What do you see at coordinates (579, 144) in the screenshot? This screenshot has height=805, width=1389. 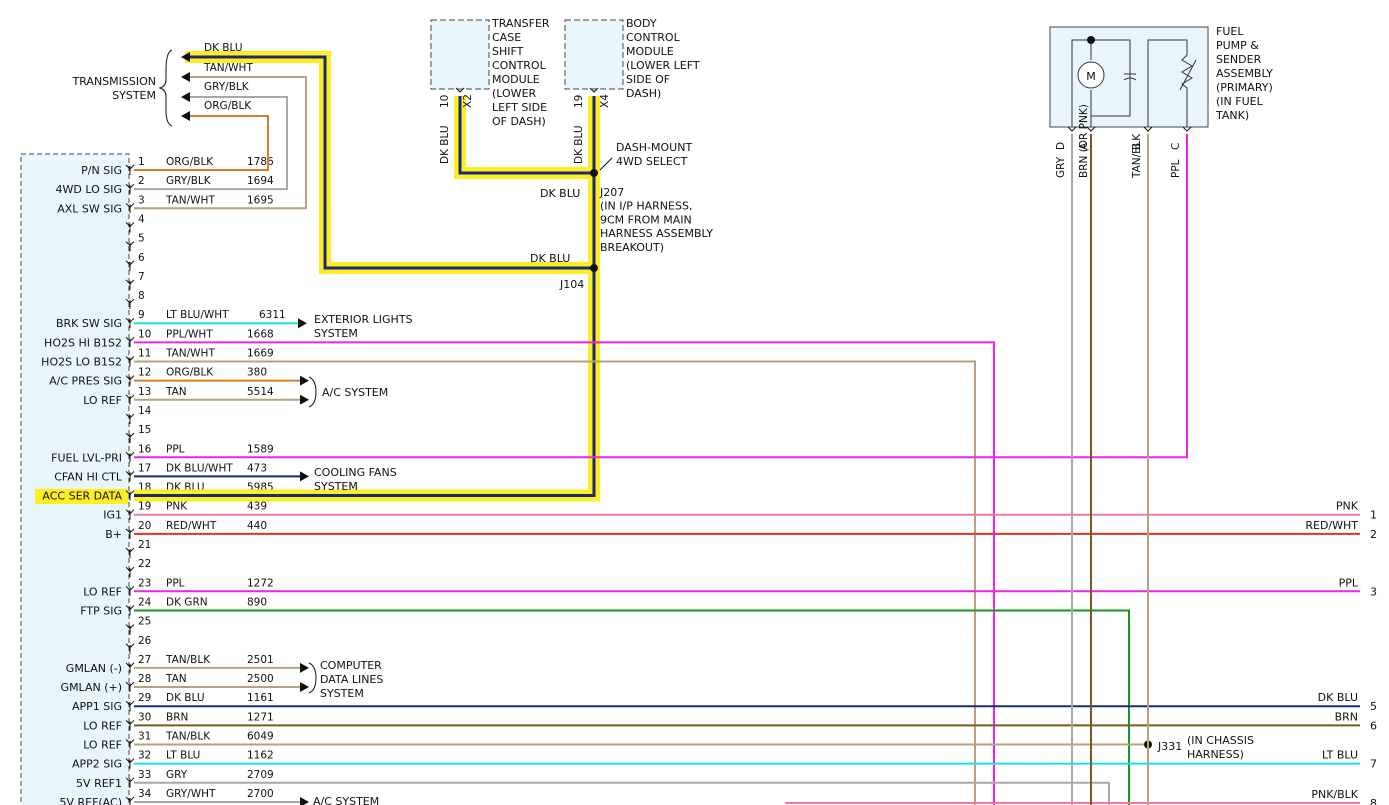 I see `bcm-wire-label: DK BLU` at bounding box center [579, 144].